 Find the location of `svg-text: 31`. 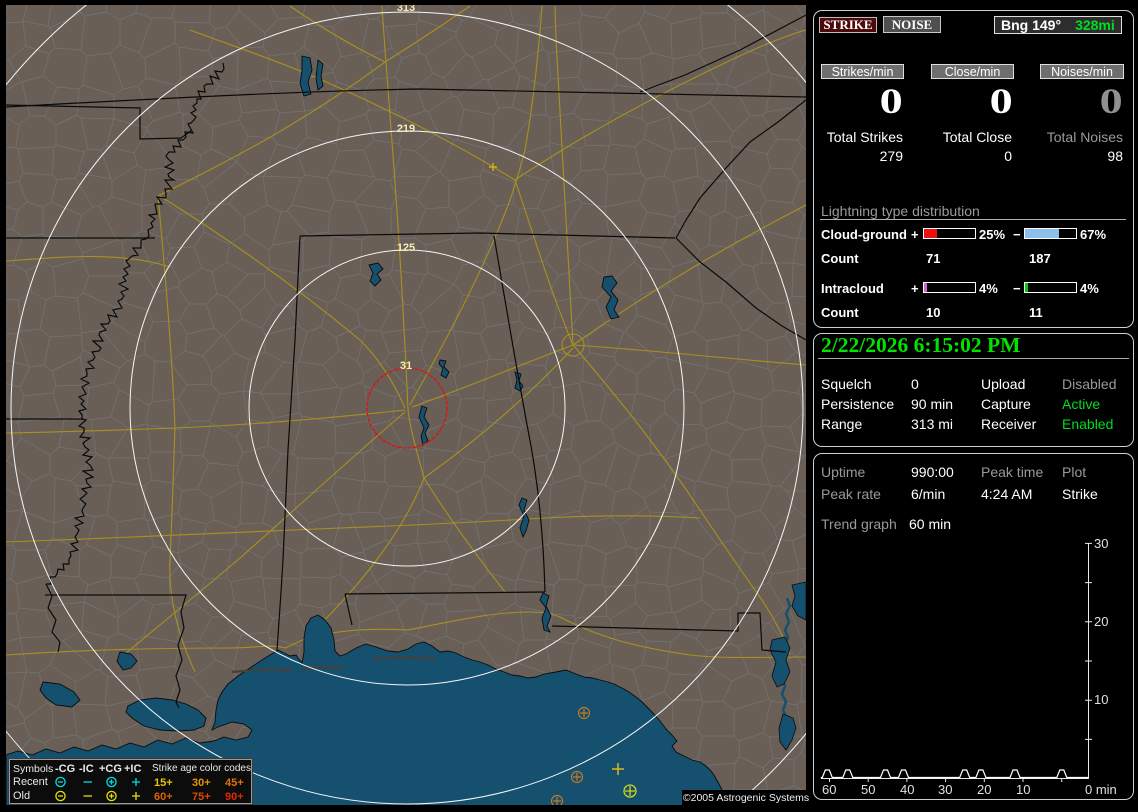

svg-text: 31 is located at coordinates (406, 366).